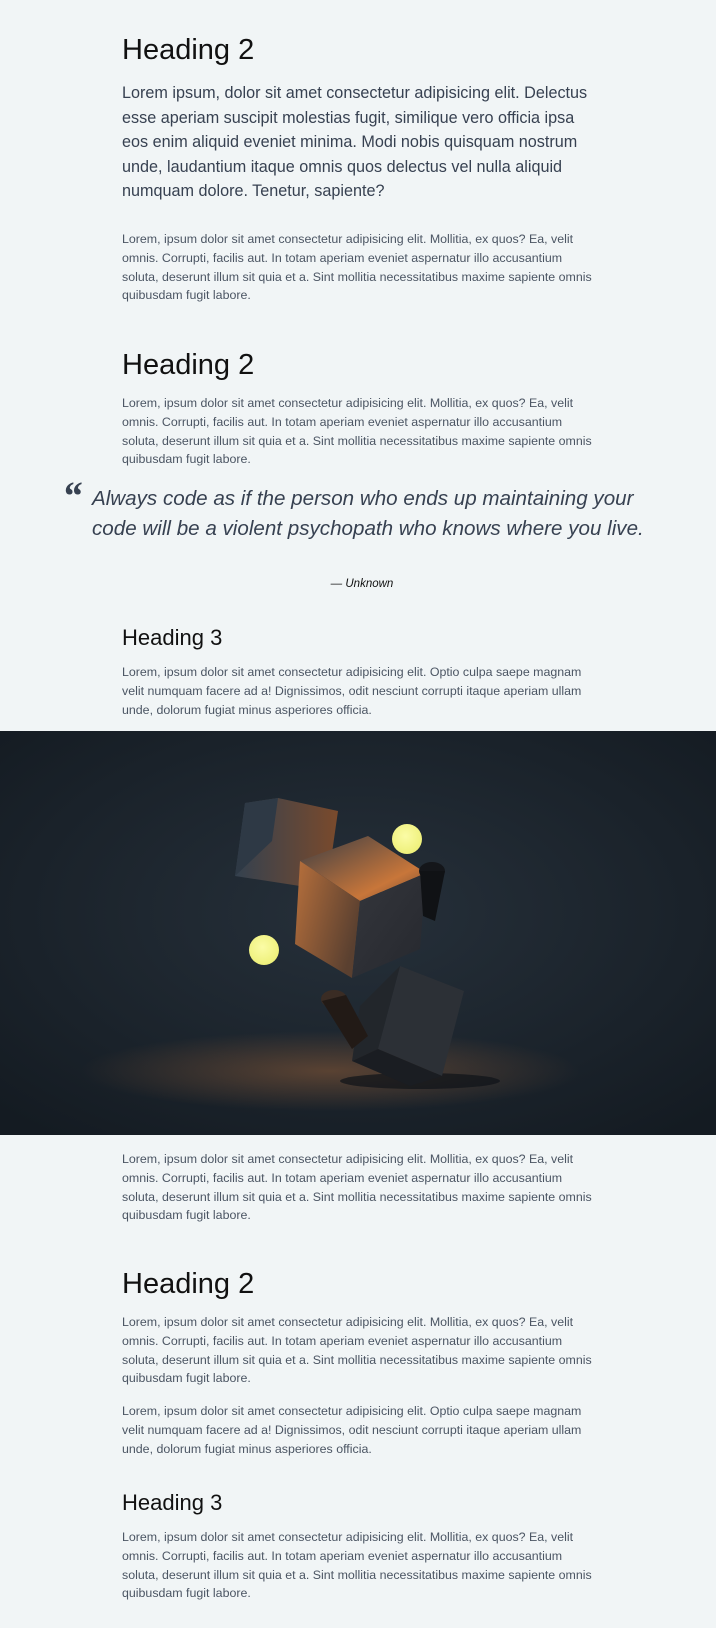 The width and height of the screenshot is (716, 1628). I want to click on quote-citation: — Unknown, so click(362, 584).